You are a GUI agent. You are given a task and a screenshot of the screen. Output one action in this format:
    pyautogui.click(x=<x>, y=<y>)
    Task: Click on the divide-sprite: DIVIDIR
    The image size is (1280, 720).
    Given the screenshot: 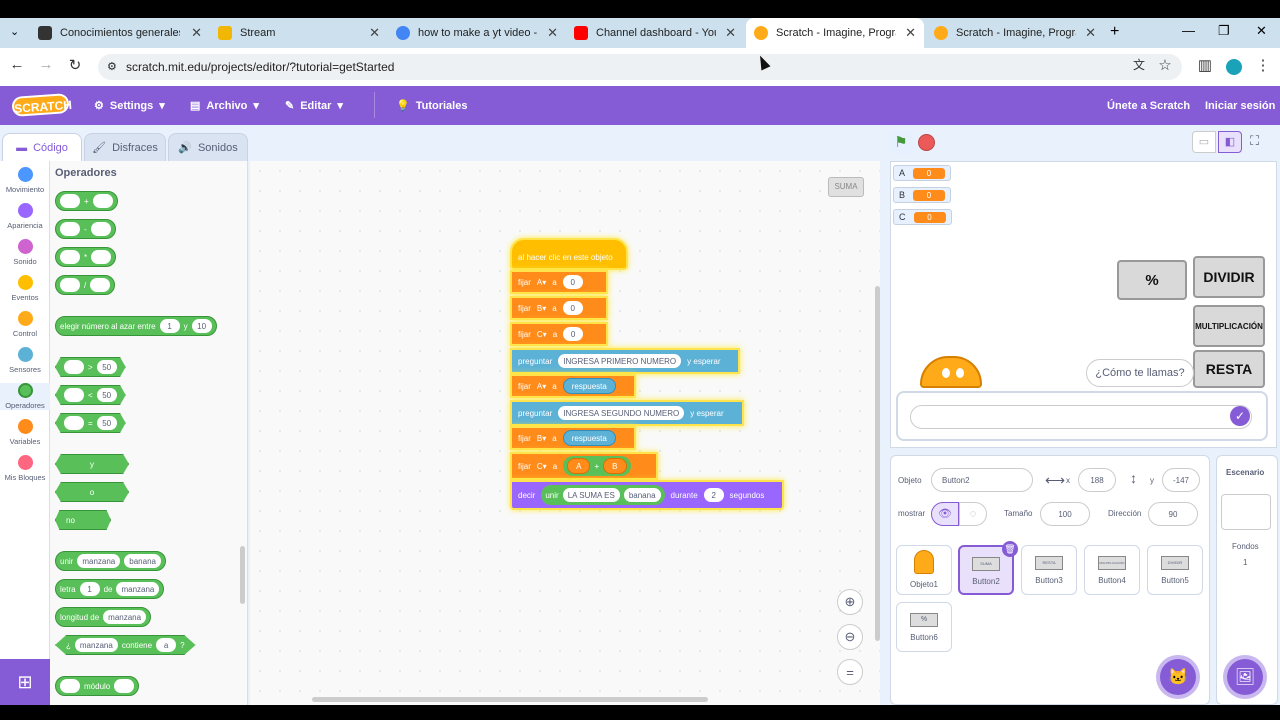 What is the action you would take?
    pyautogui.click(x=1229, y=277)
    